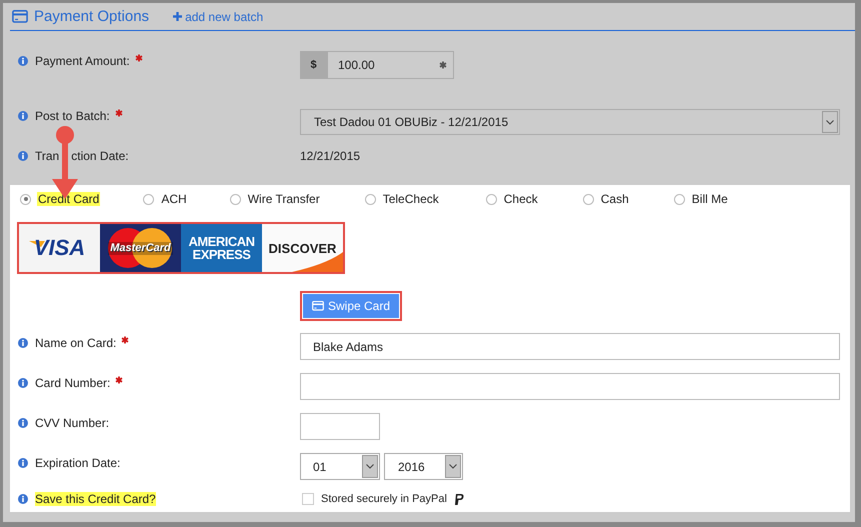 The width and height of the screenshot is (861, 527). Describe the element at coordinates (72, 423) in the screenshot. I see `field-label: CVV Number:` at that location.